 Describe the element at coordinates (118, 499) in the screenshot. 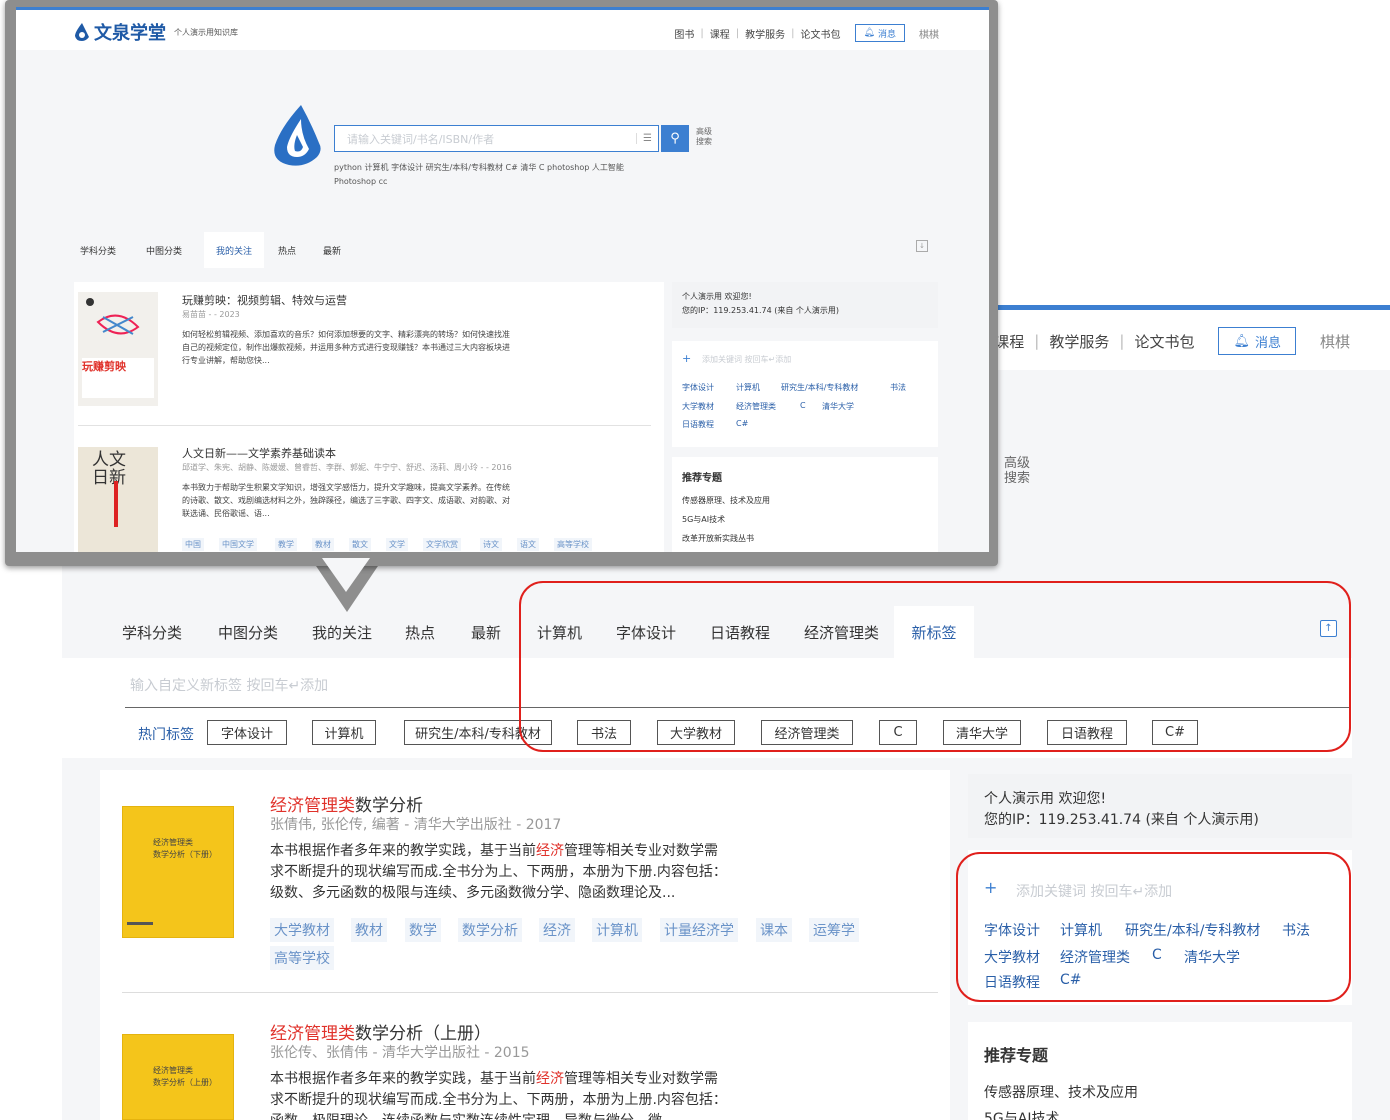

I see `book-cover: 人文日新` at that location.